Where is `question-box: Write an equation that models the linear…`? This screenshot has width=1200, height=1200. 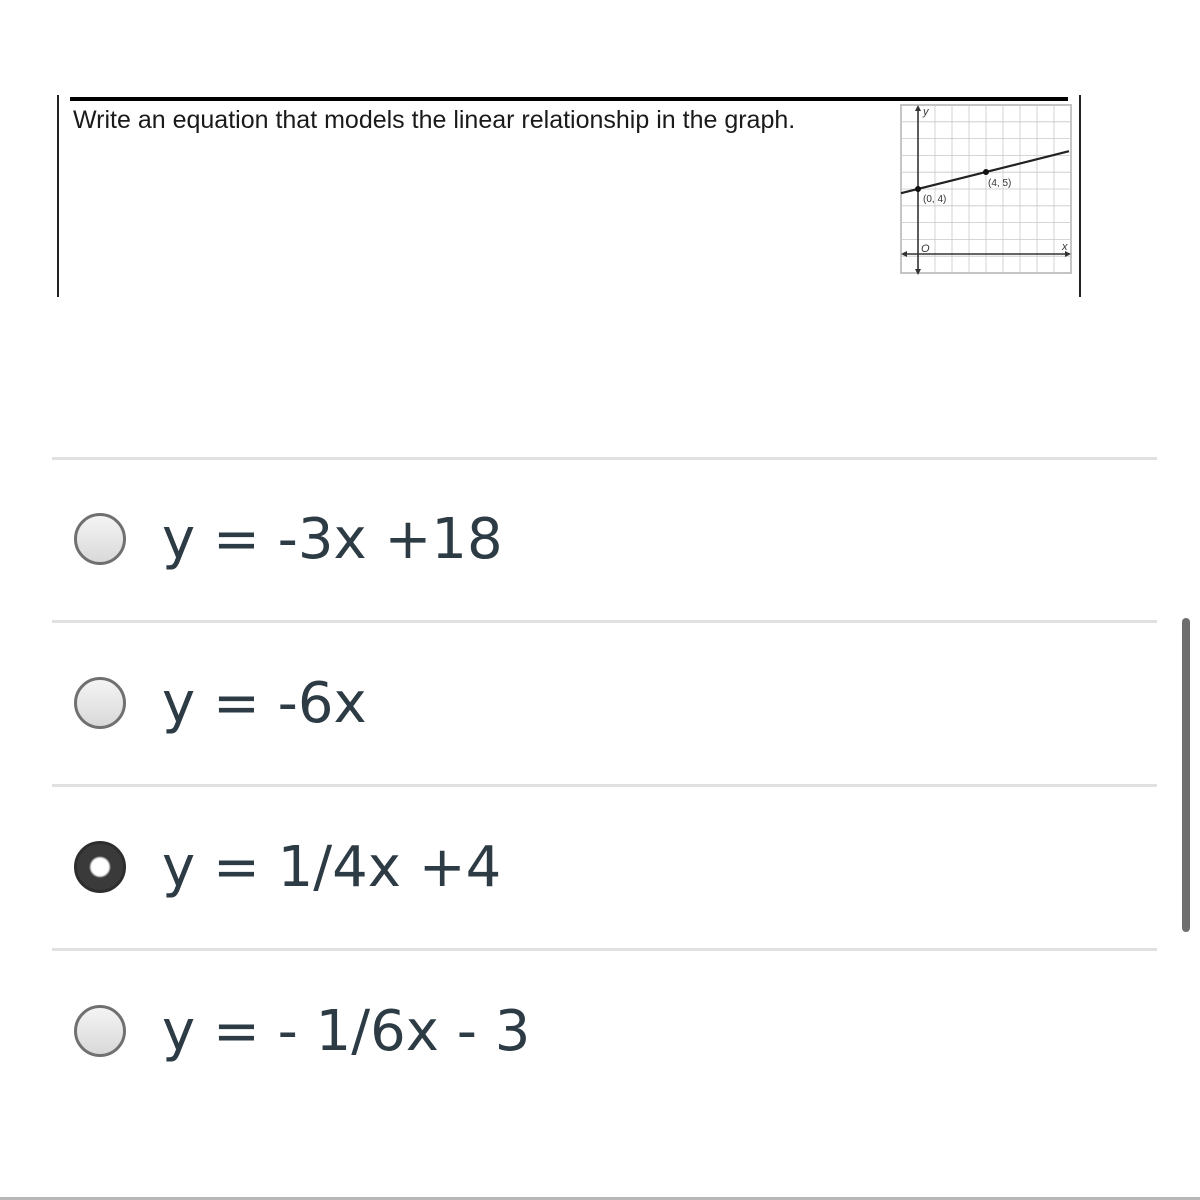
question-box: Write an equation that models the linear… is located at coordinates (569, 196).